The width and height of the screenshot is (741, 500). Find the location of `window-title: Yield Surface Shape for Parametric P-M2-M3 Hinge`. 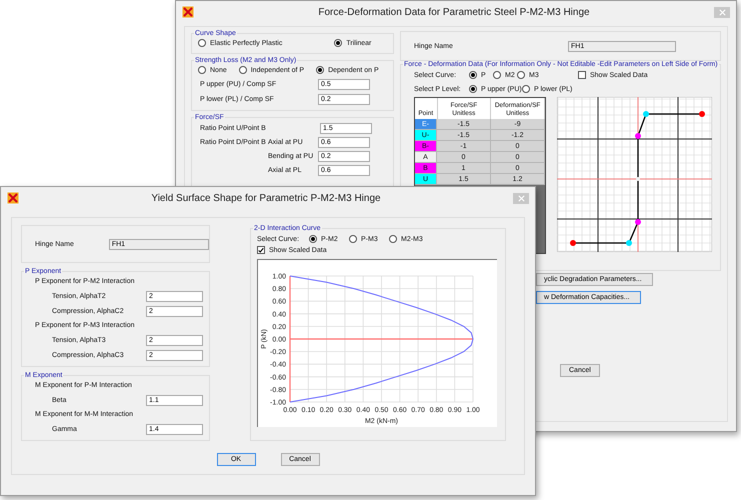

window-title: Yield Surface Shape for Parametric P-M2-M3 Hinge is located at coordinates (266, 198).